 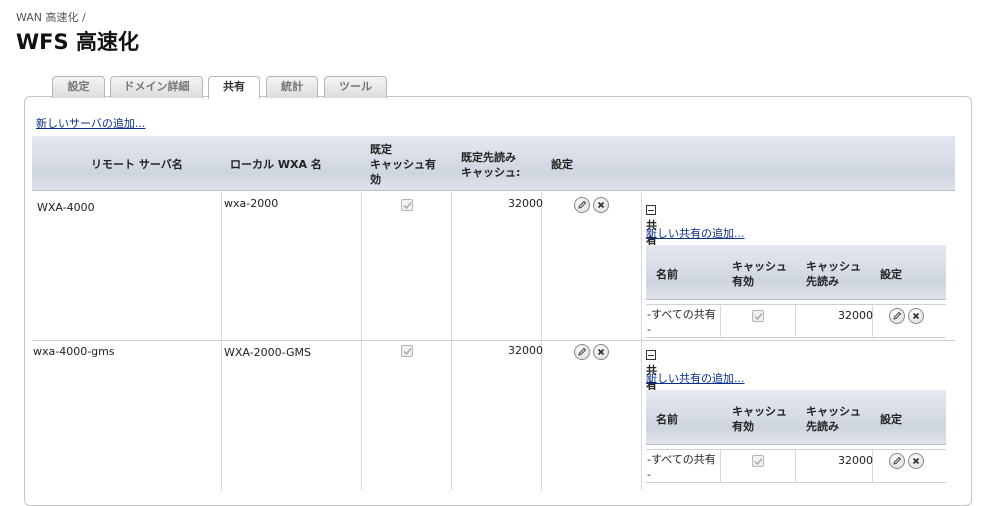 I want to click on col-cache-enabled: 既定 キャッシュ有 効, so click(x=403, y=164).